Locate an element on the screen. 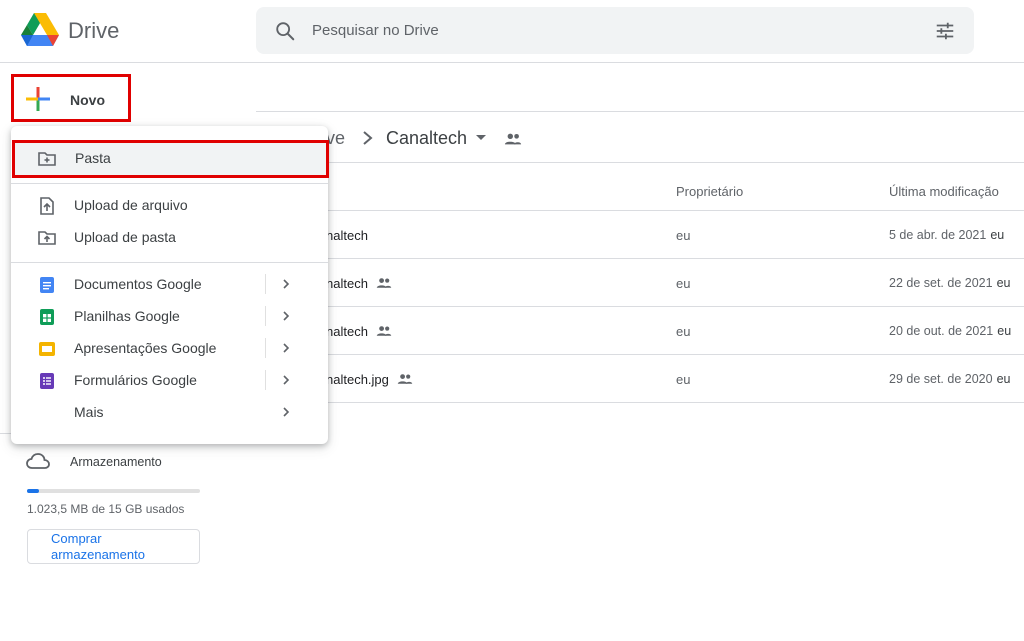  caret-down-icon is located at coordinates (481, 137).